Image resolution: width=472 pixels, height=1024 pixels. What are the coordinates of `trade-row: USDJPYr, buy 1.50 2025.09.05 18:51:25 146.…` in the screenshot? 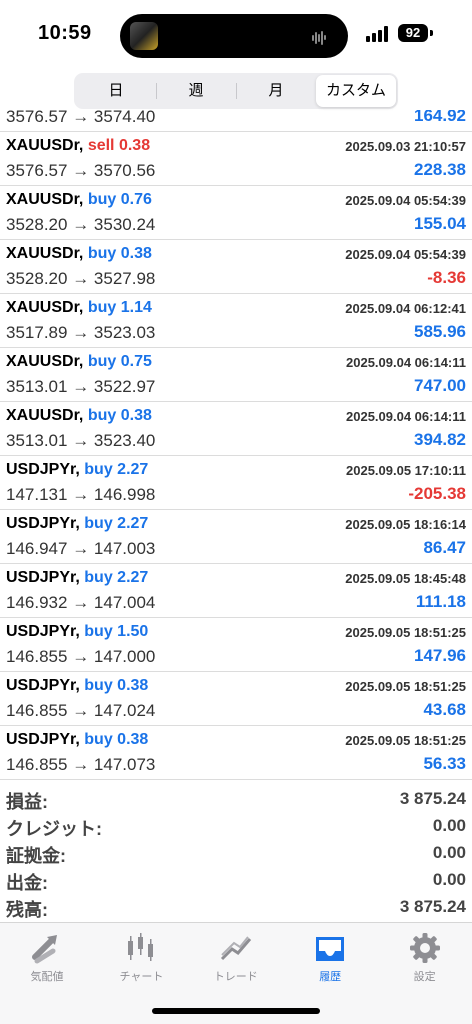 It's located at (236, 645).